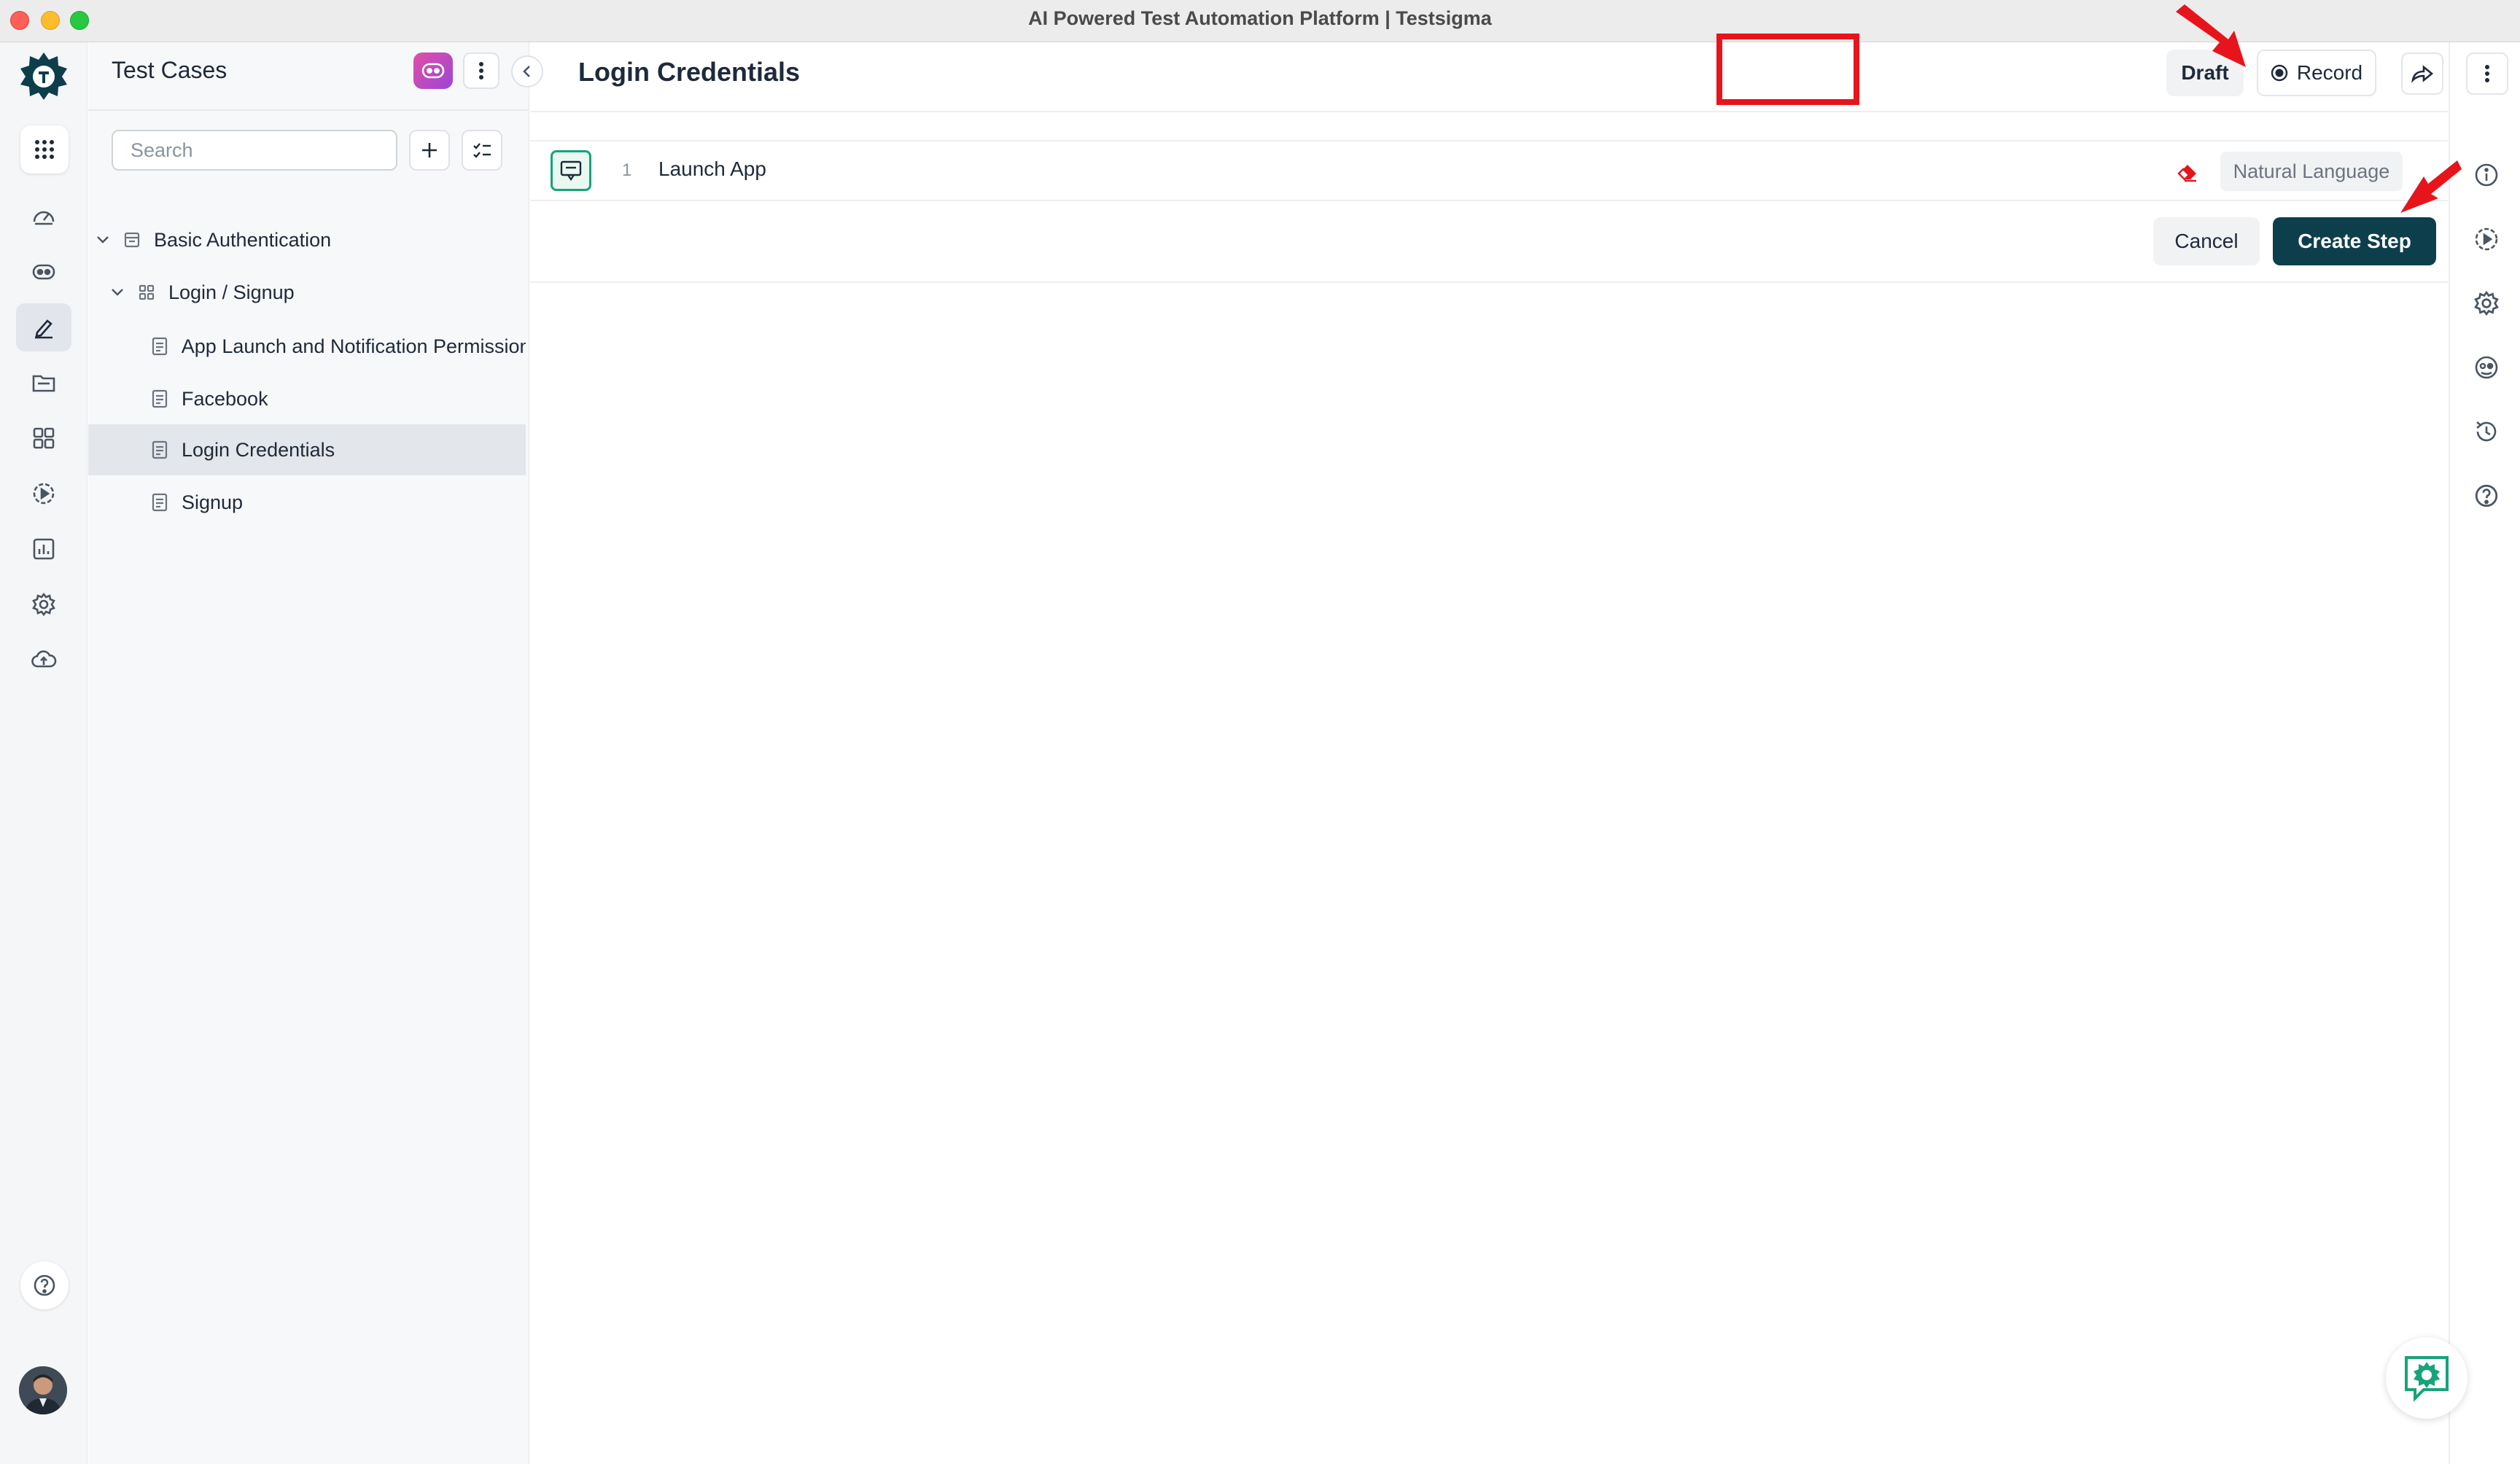  I want to click on right-tools-rail, so click(2484, 753).